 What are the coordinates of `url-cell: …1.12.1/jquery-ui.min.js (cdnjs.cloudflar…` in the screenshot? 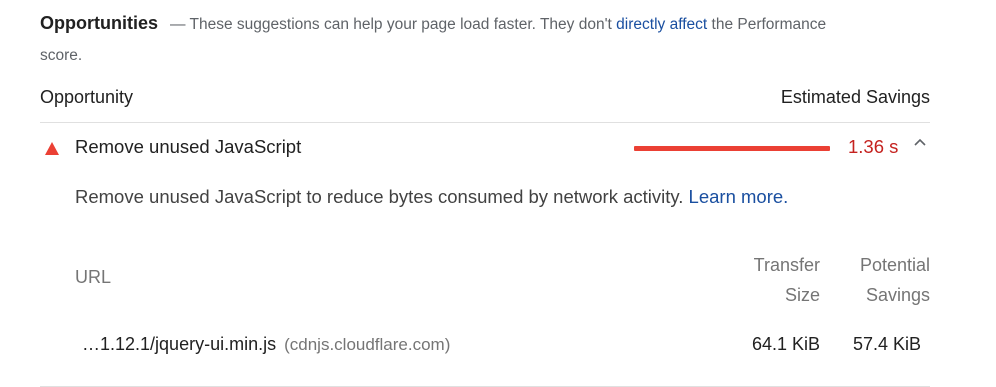 It's located at (266, 344).